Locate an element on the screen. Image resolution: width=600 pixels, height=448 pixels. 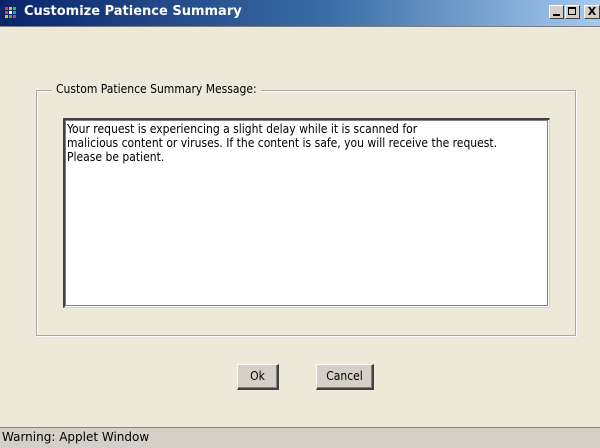
ok-button: Ok is located at coordinates (258, 377).